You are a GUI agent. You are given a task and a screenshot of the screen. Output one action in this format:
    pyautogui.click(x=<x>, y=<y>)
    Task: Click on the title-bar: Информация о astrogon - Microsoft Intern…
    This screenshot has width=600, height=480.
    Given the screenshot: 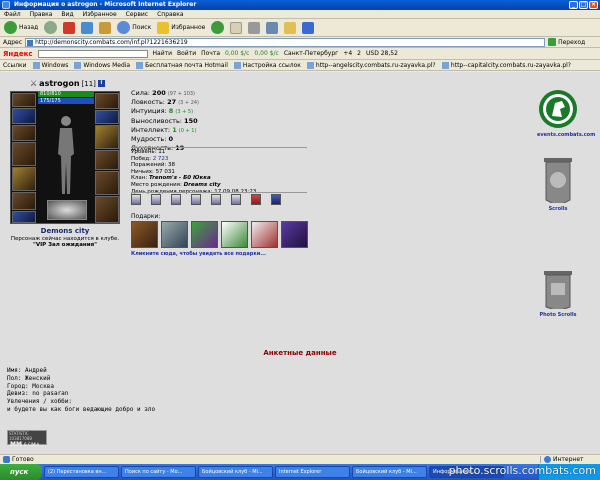 What is the action you would take?
    pyautogui.click(x=300, y=5)
    